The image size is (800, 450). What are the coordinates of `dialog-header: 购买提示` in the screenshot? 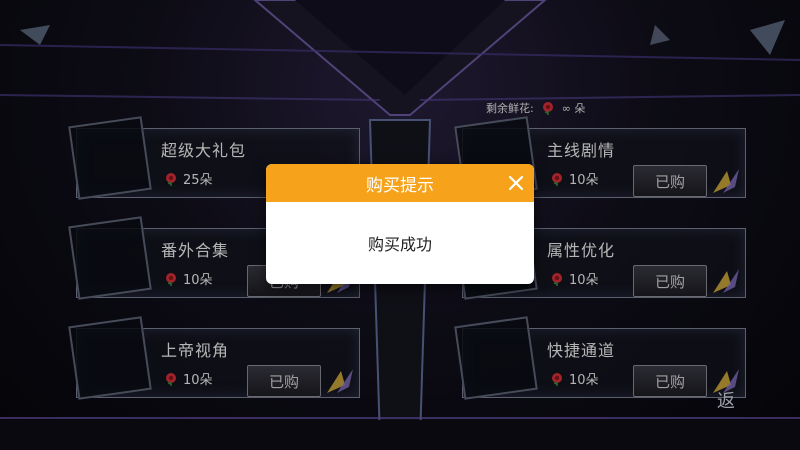 It's located at (400, 183).